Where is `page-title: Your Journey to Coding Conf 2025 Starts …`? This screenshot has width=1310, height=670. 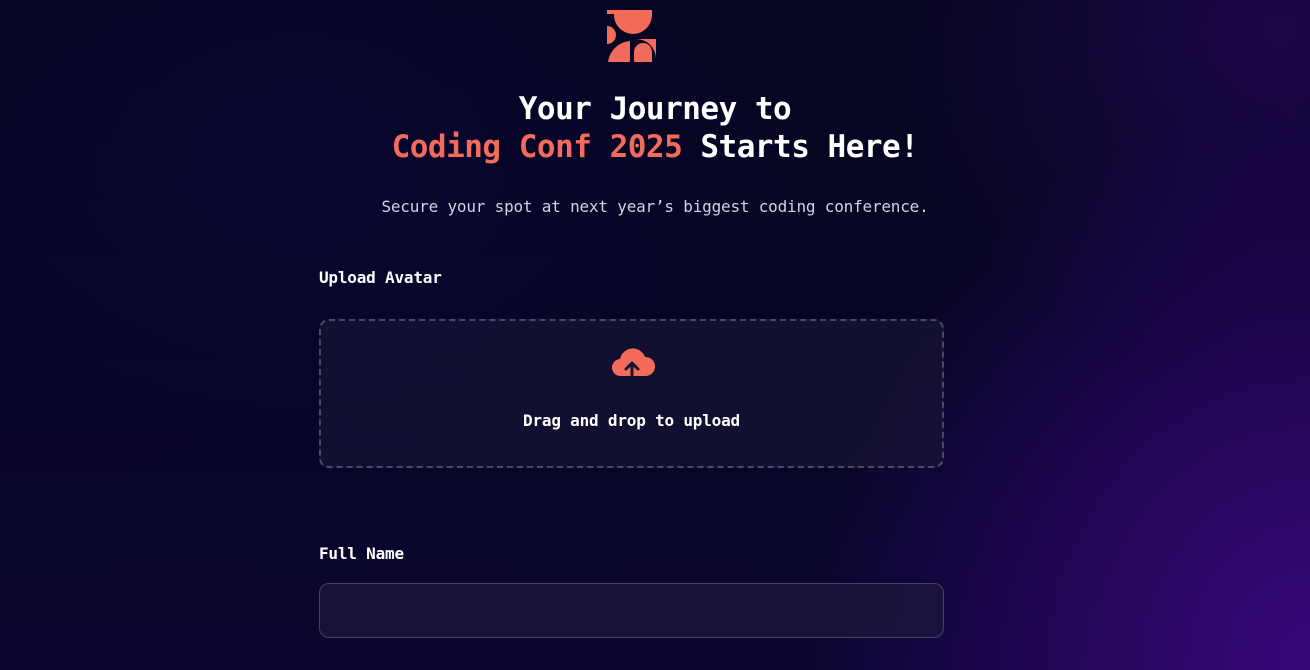
page-title: Your Journey to Coding Conf 2025 Starts … is located at coordinates (655, 128).